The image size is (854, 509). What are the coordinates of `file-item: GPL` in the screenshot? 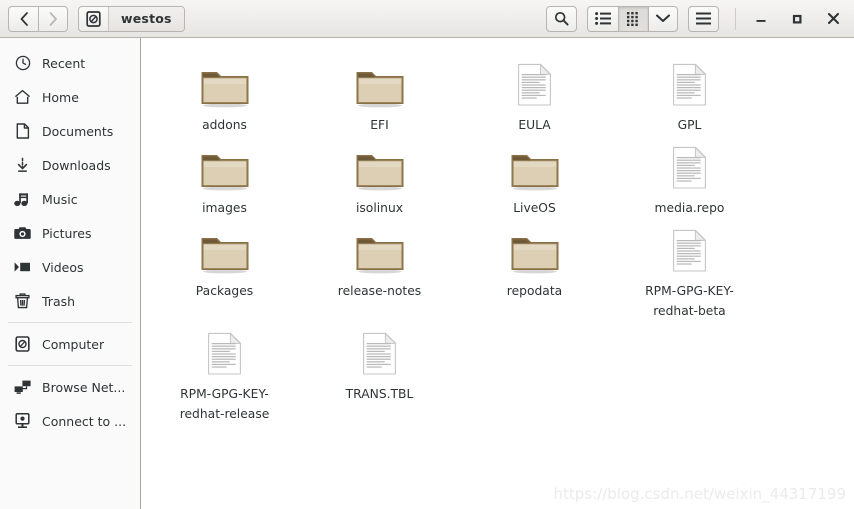 It's located at (689, 93).